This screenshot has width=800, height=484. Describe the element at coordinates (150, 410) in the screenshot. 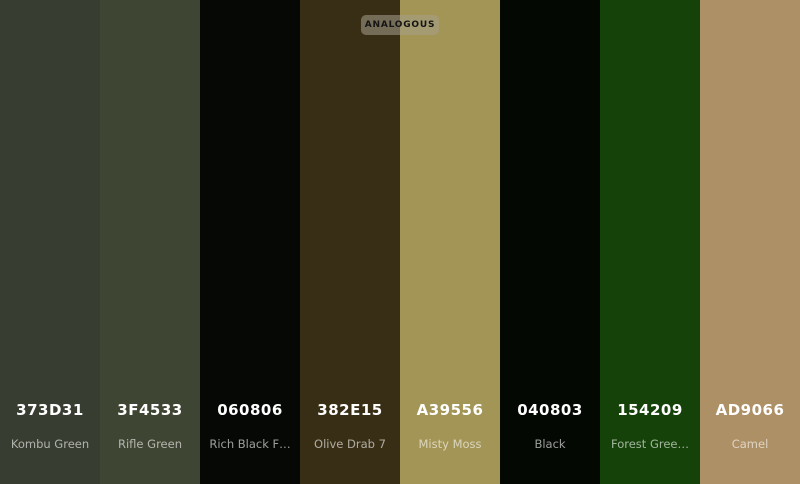

I see `swatch-hex: 3F4533` at that location.